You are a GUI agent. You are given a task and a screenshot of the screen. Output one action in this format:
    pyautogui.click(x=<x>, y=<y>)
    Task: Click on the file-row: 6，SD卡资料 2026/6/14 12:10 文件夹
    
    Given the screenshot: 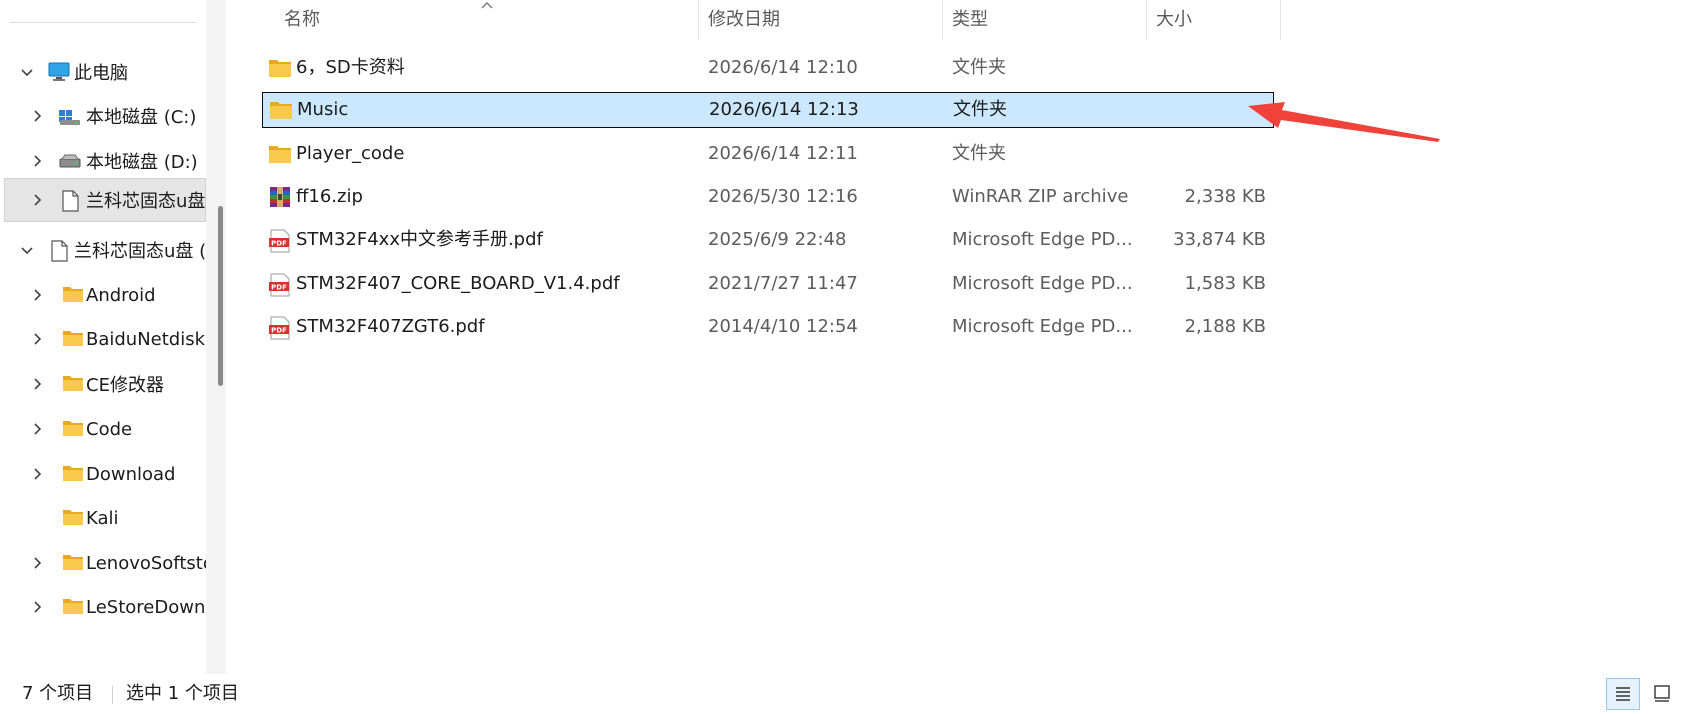 What is the action you would take?
    pyautogui.click(x=768, y=68)
    